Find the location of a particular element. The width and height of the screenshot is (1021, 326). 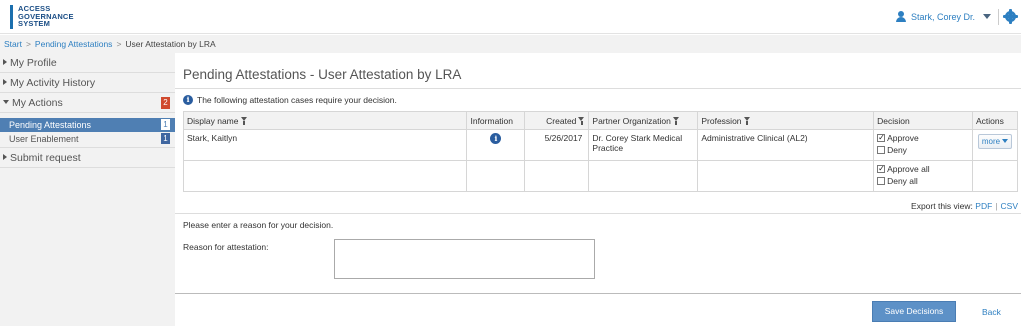

deny-all-option: Deny all is located at coordinates (923, 181).